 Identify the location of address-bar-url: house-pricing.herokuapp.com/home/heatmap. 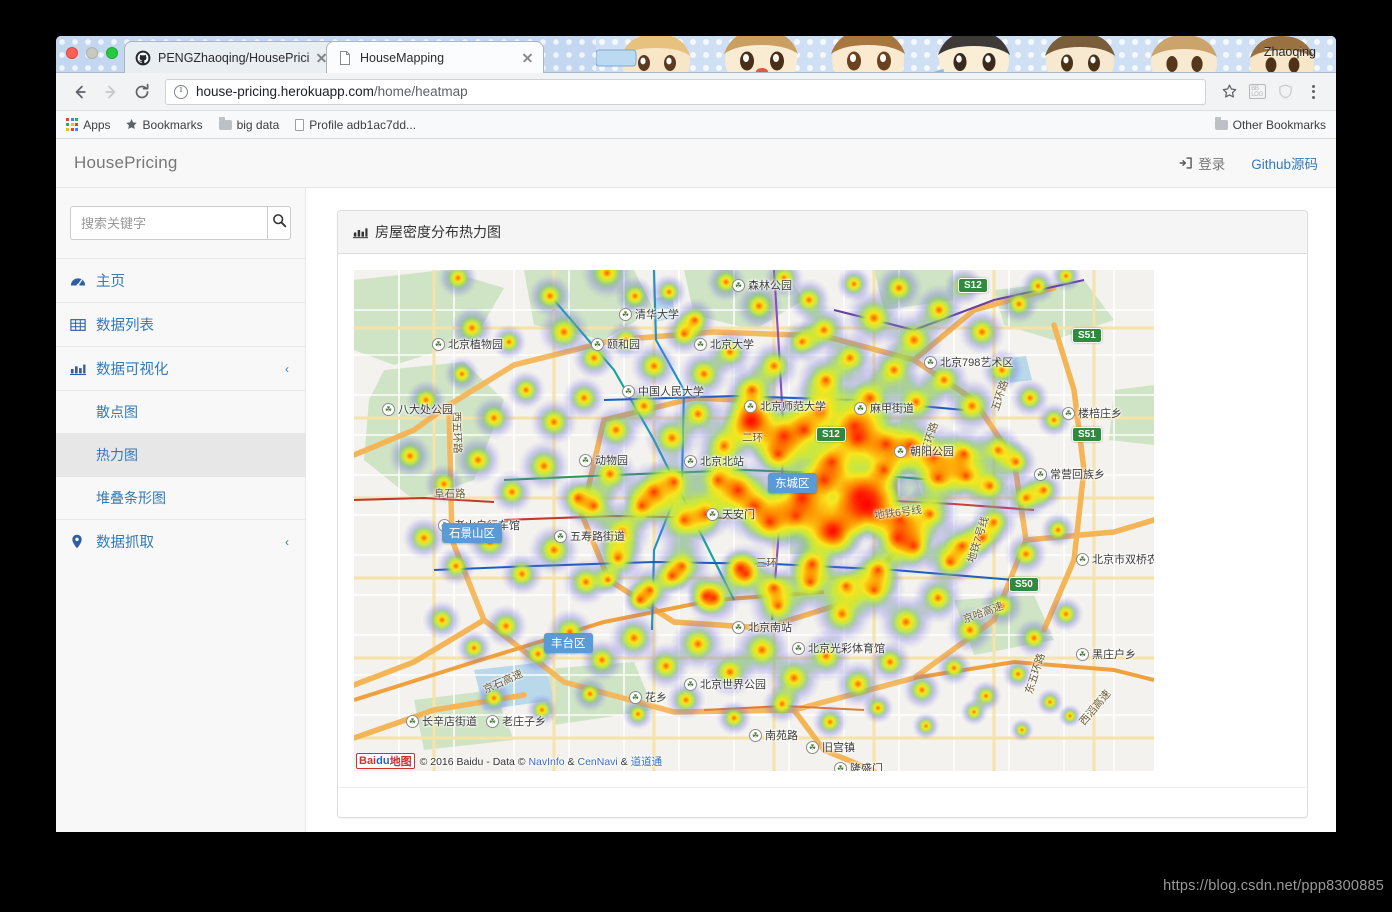
(332, 91).